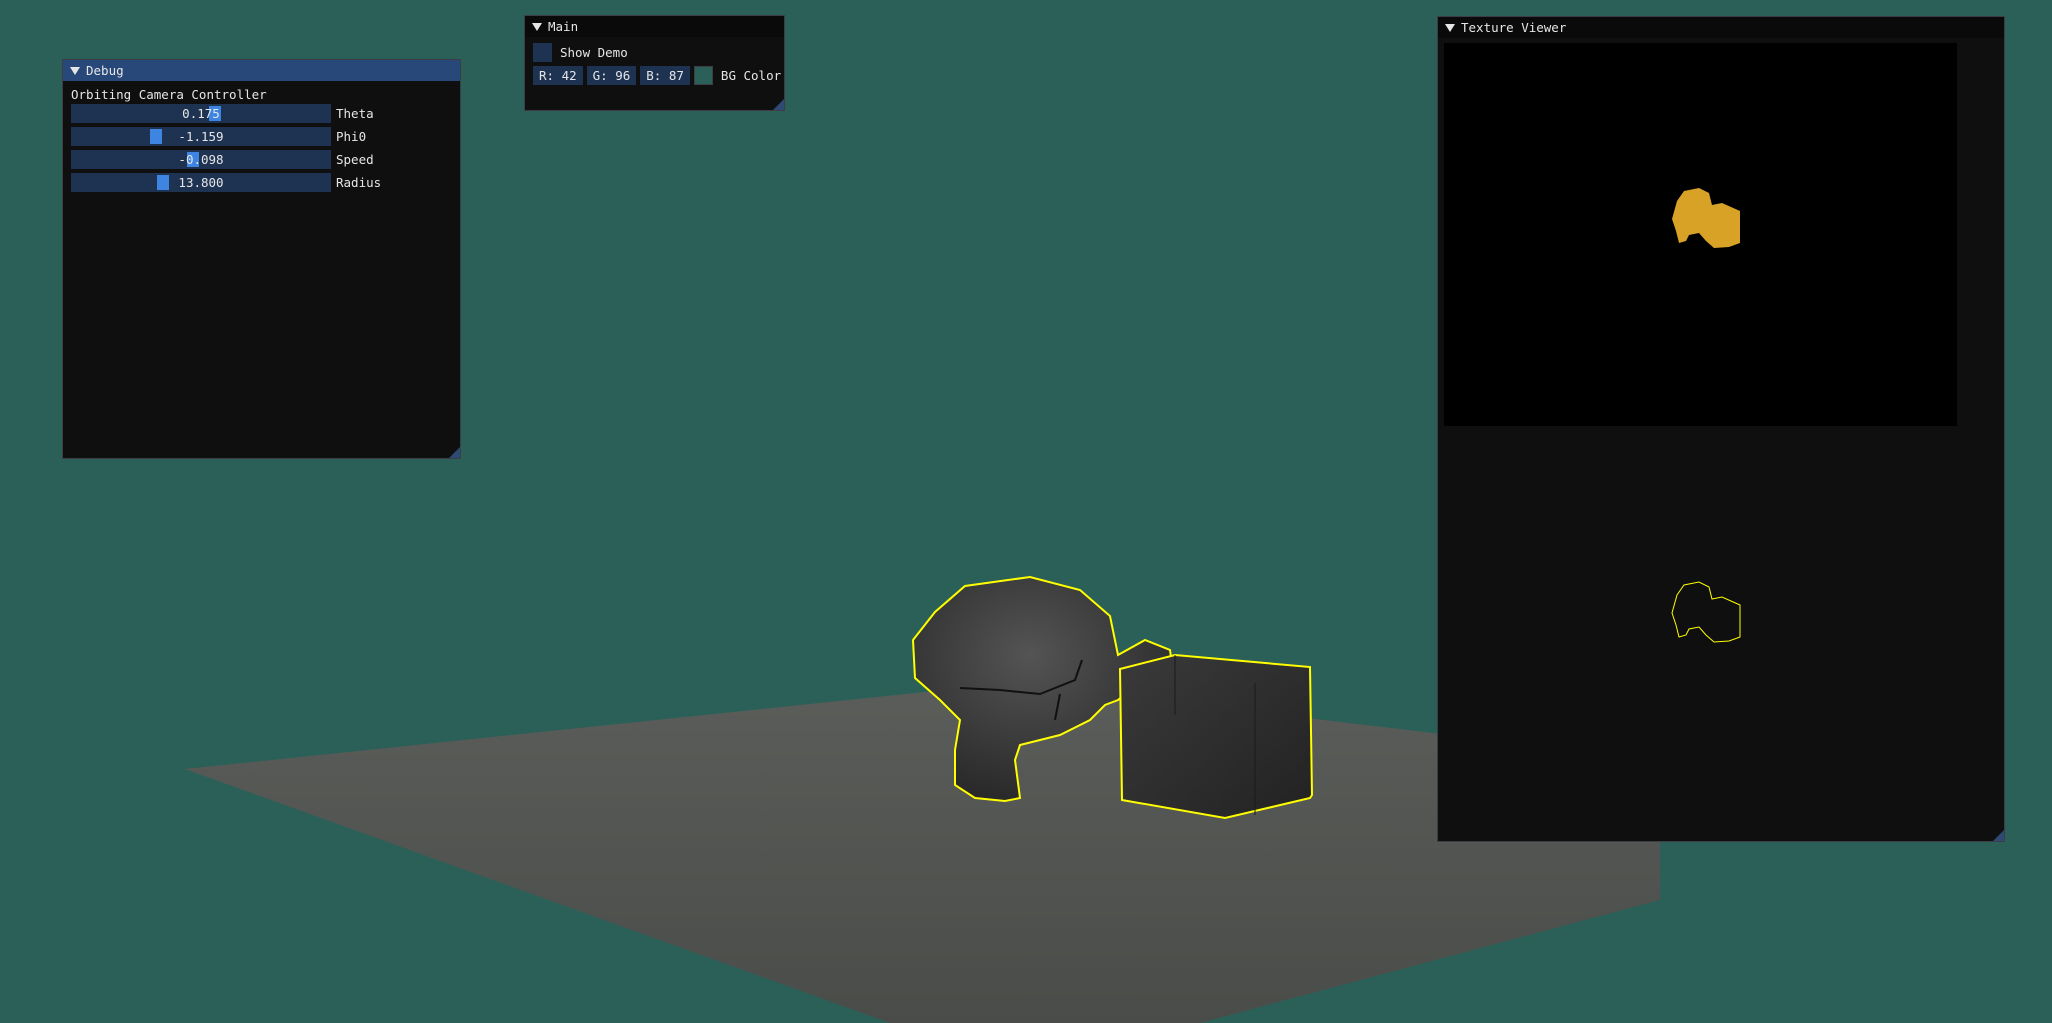 The height and width of the screenshot is (1023, 2052). I want to click on red-channel-input: R: 42, so click(558, 75).